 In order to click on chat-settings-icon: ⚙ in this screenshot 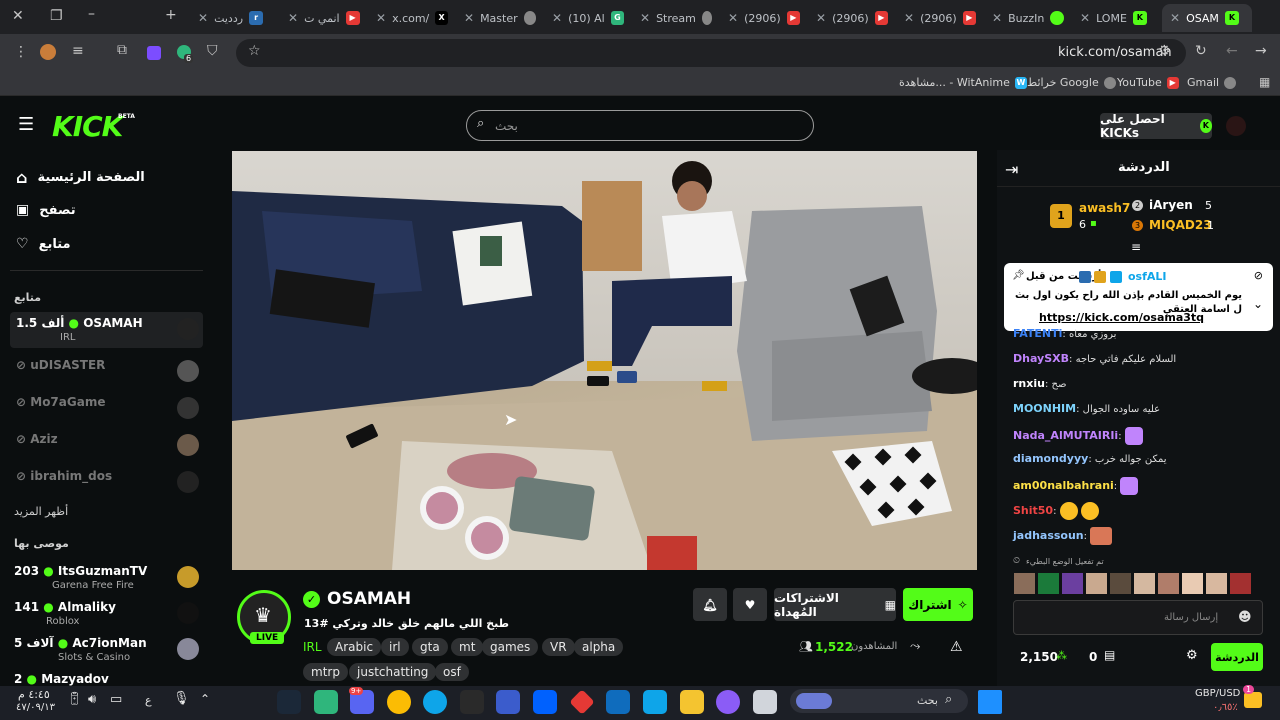, I will do `click(1192, 655)`.